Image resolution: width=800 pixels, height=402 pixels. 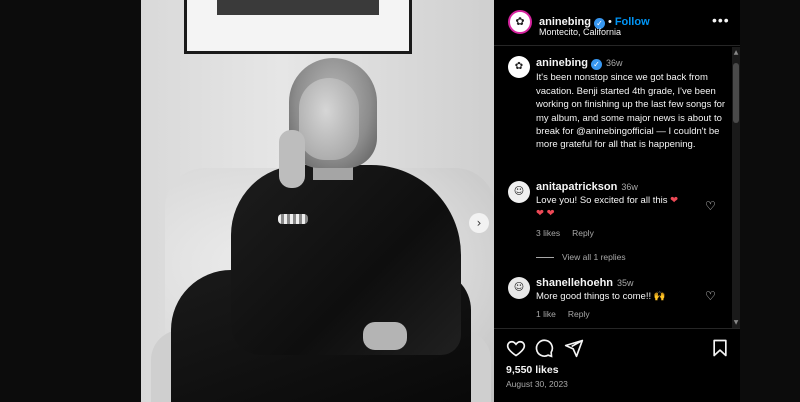 I want to click on caption-avatar: ✿, so click(x=519, y=67).